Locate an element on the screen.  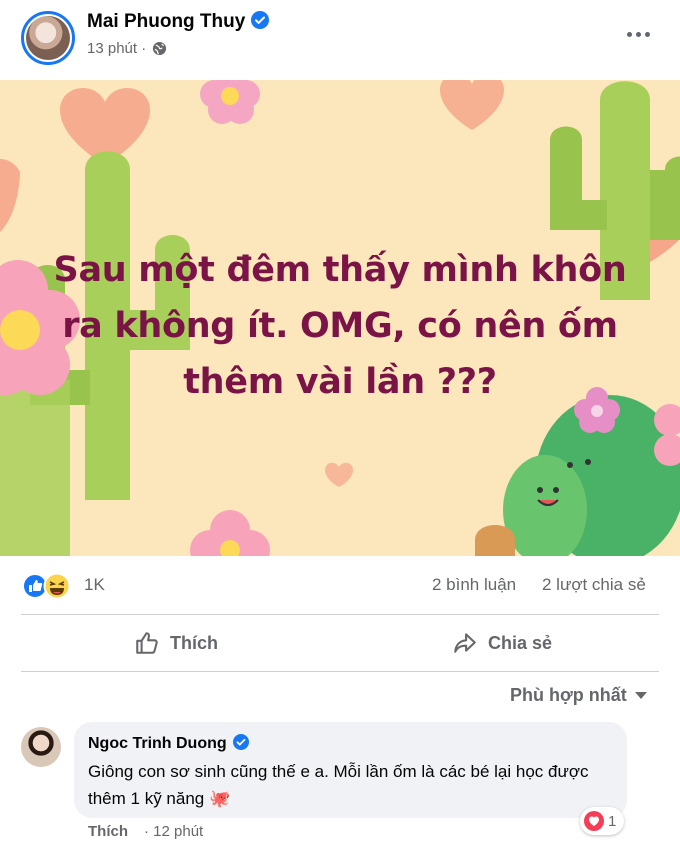
commenter-name-text: Ngoc Trinh Duong is located at coordinates (157, 743).